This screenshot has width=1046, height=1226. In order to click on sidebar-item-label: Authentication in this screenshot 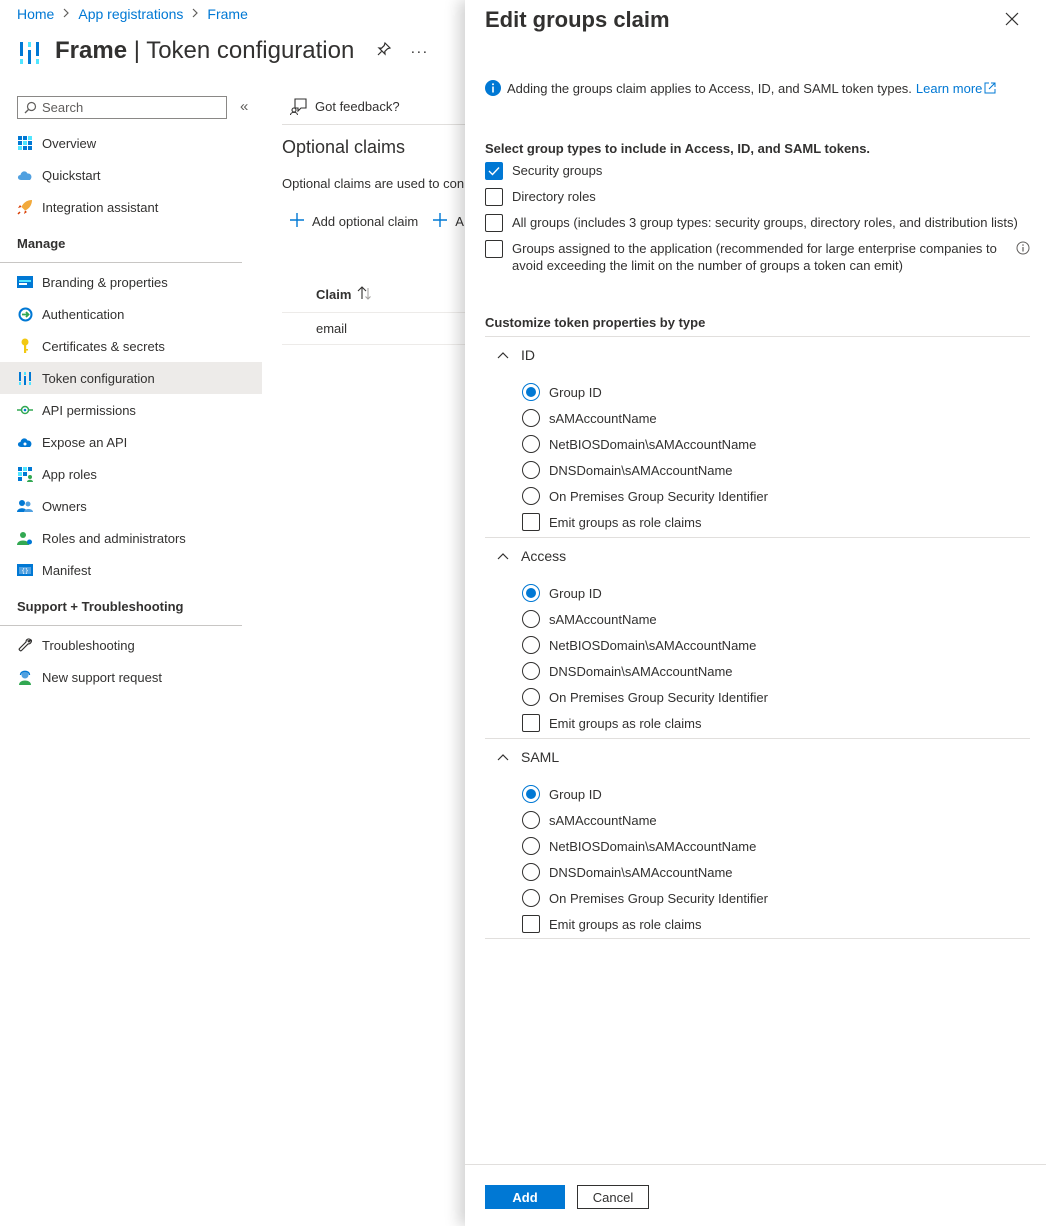, I will do `click(83, 314)`.